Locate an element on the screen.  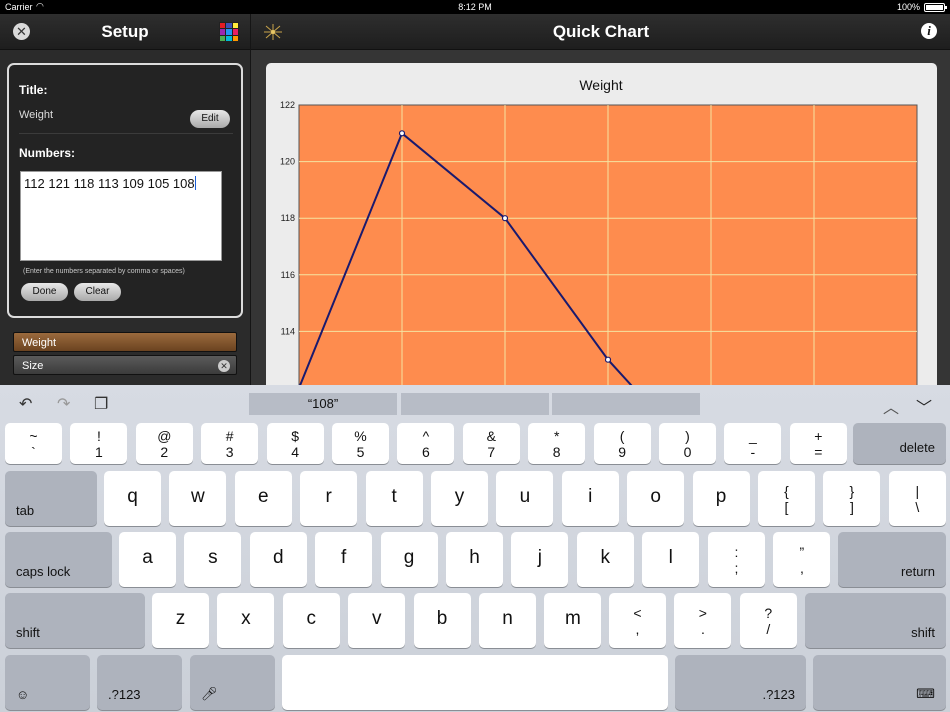
key-u: u is located at coordinates (525, 498).